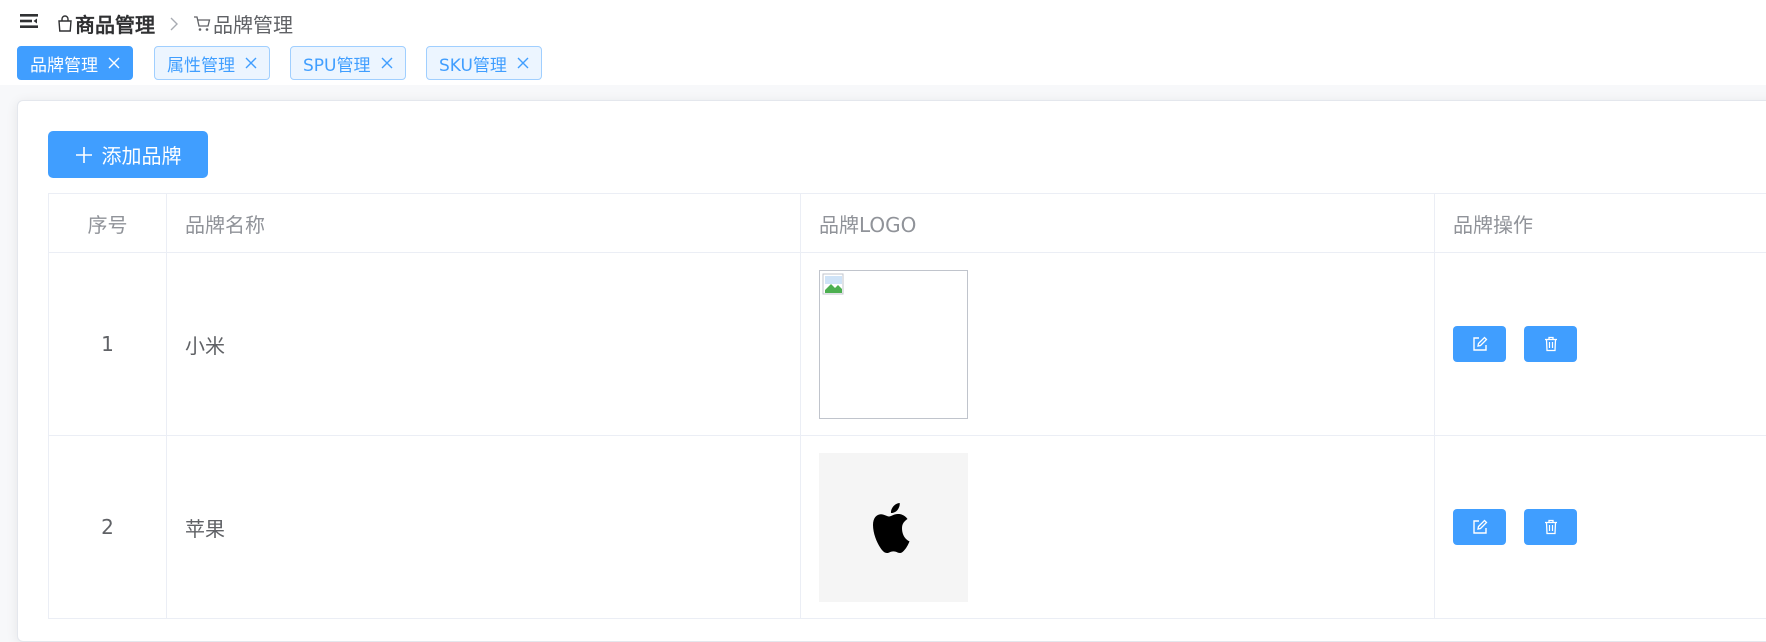  Describe the element at coordinates (202, 23) in the screenshot. I see `shopping-cart-icon` at that location.